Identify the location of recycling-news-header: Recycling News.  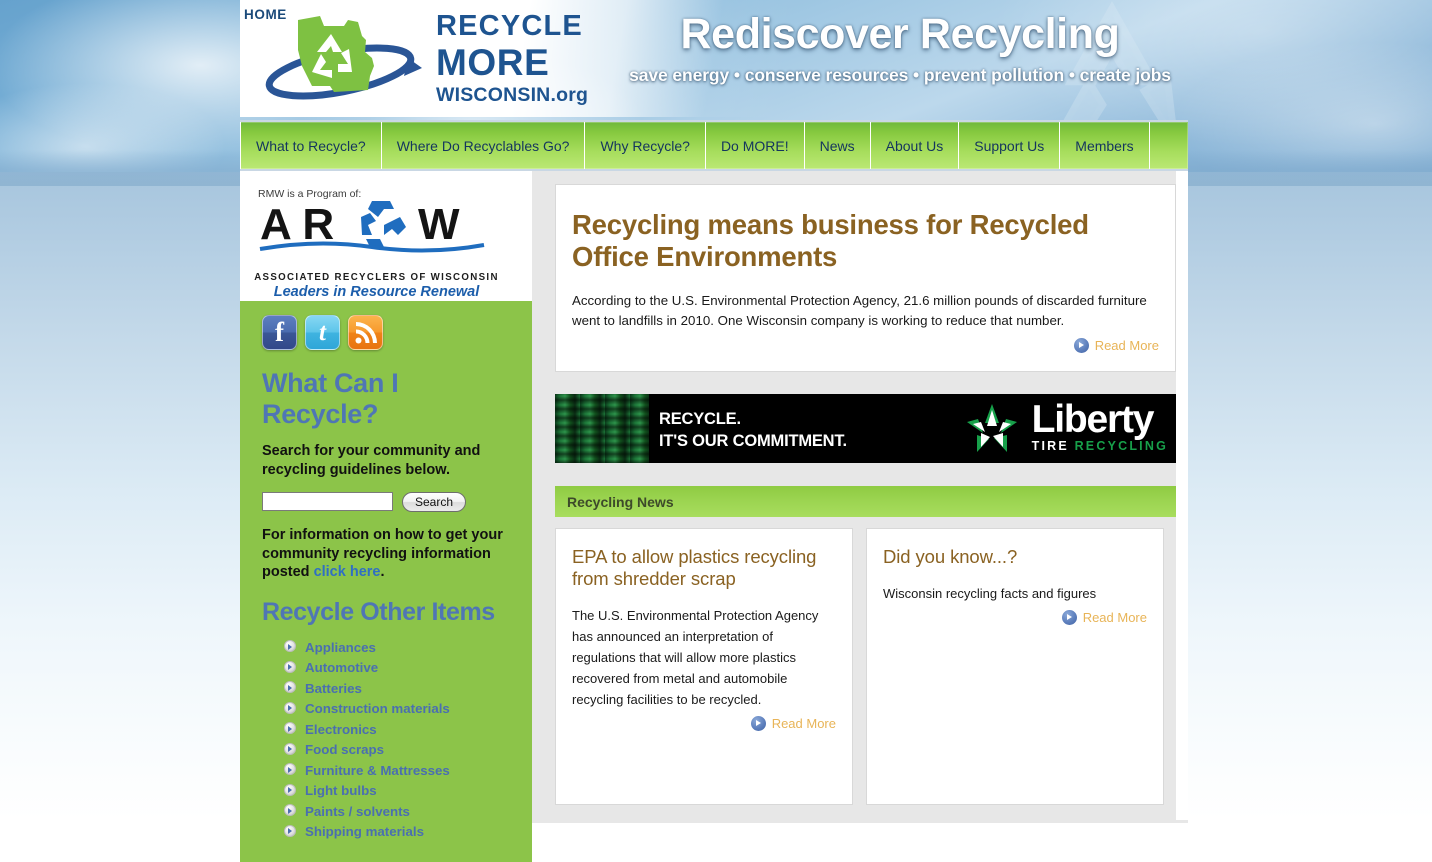
(865, 501).